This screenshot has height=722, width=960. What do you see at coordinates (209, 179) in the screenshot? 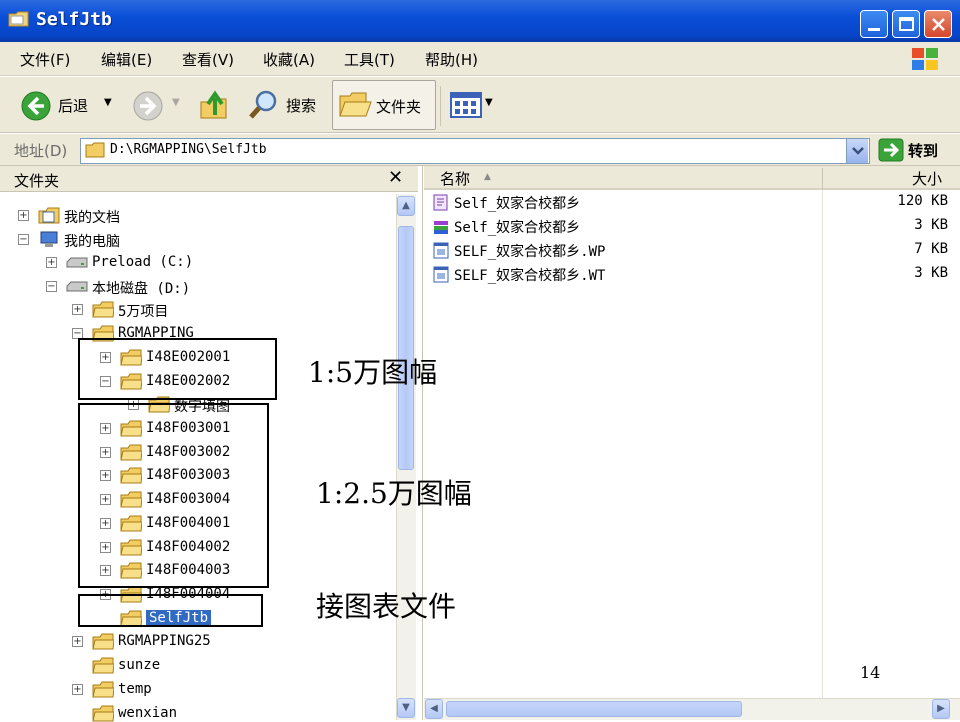
I see `folder-pane-header` at bounding box center [209, 179].